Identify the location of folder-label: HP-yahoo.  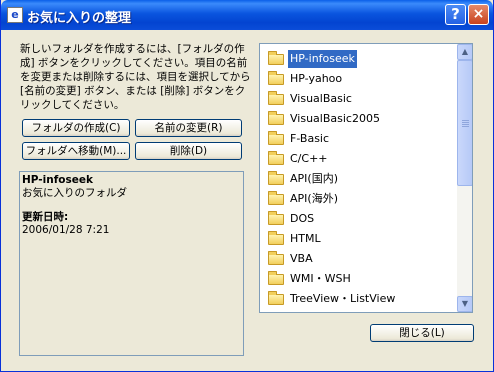
(316, 78).